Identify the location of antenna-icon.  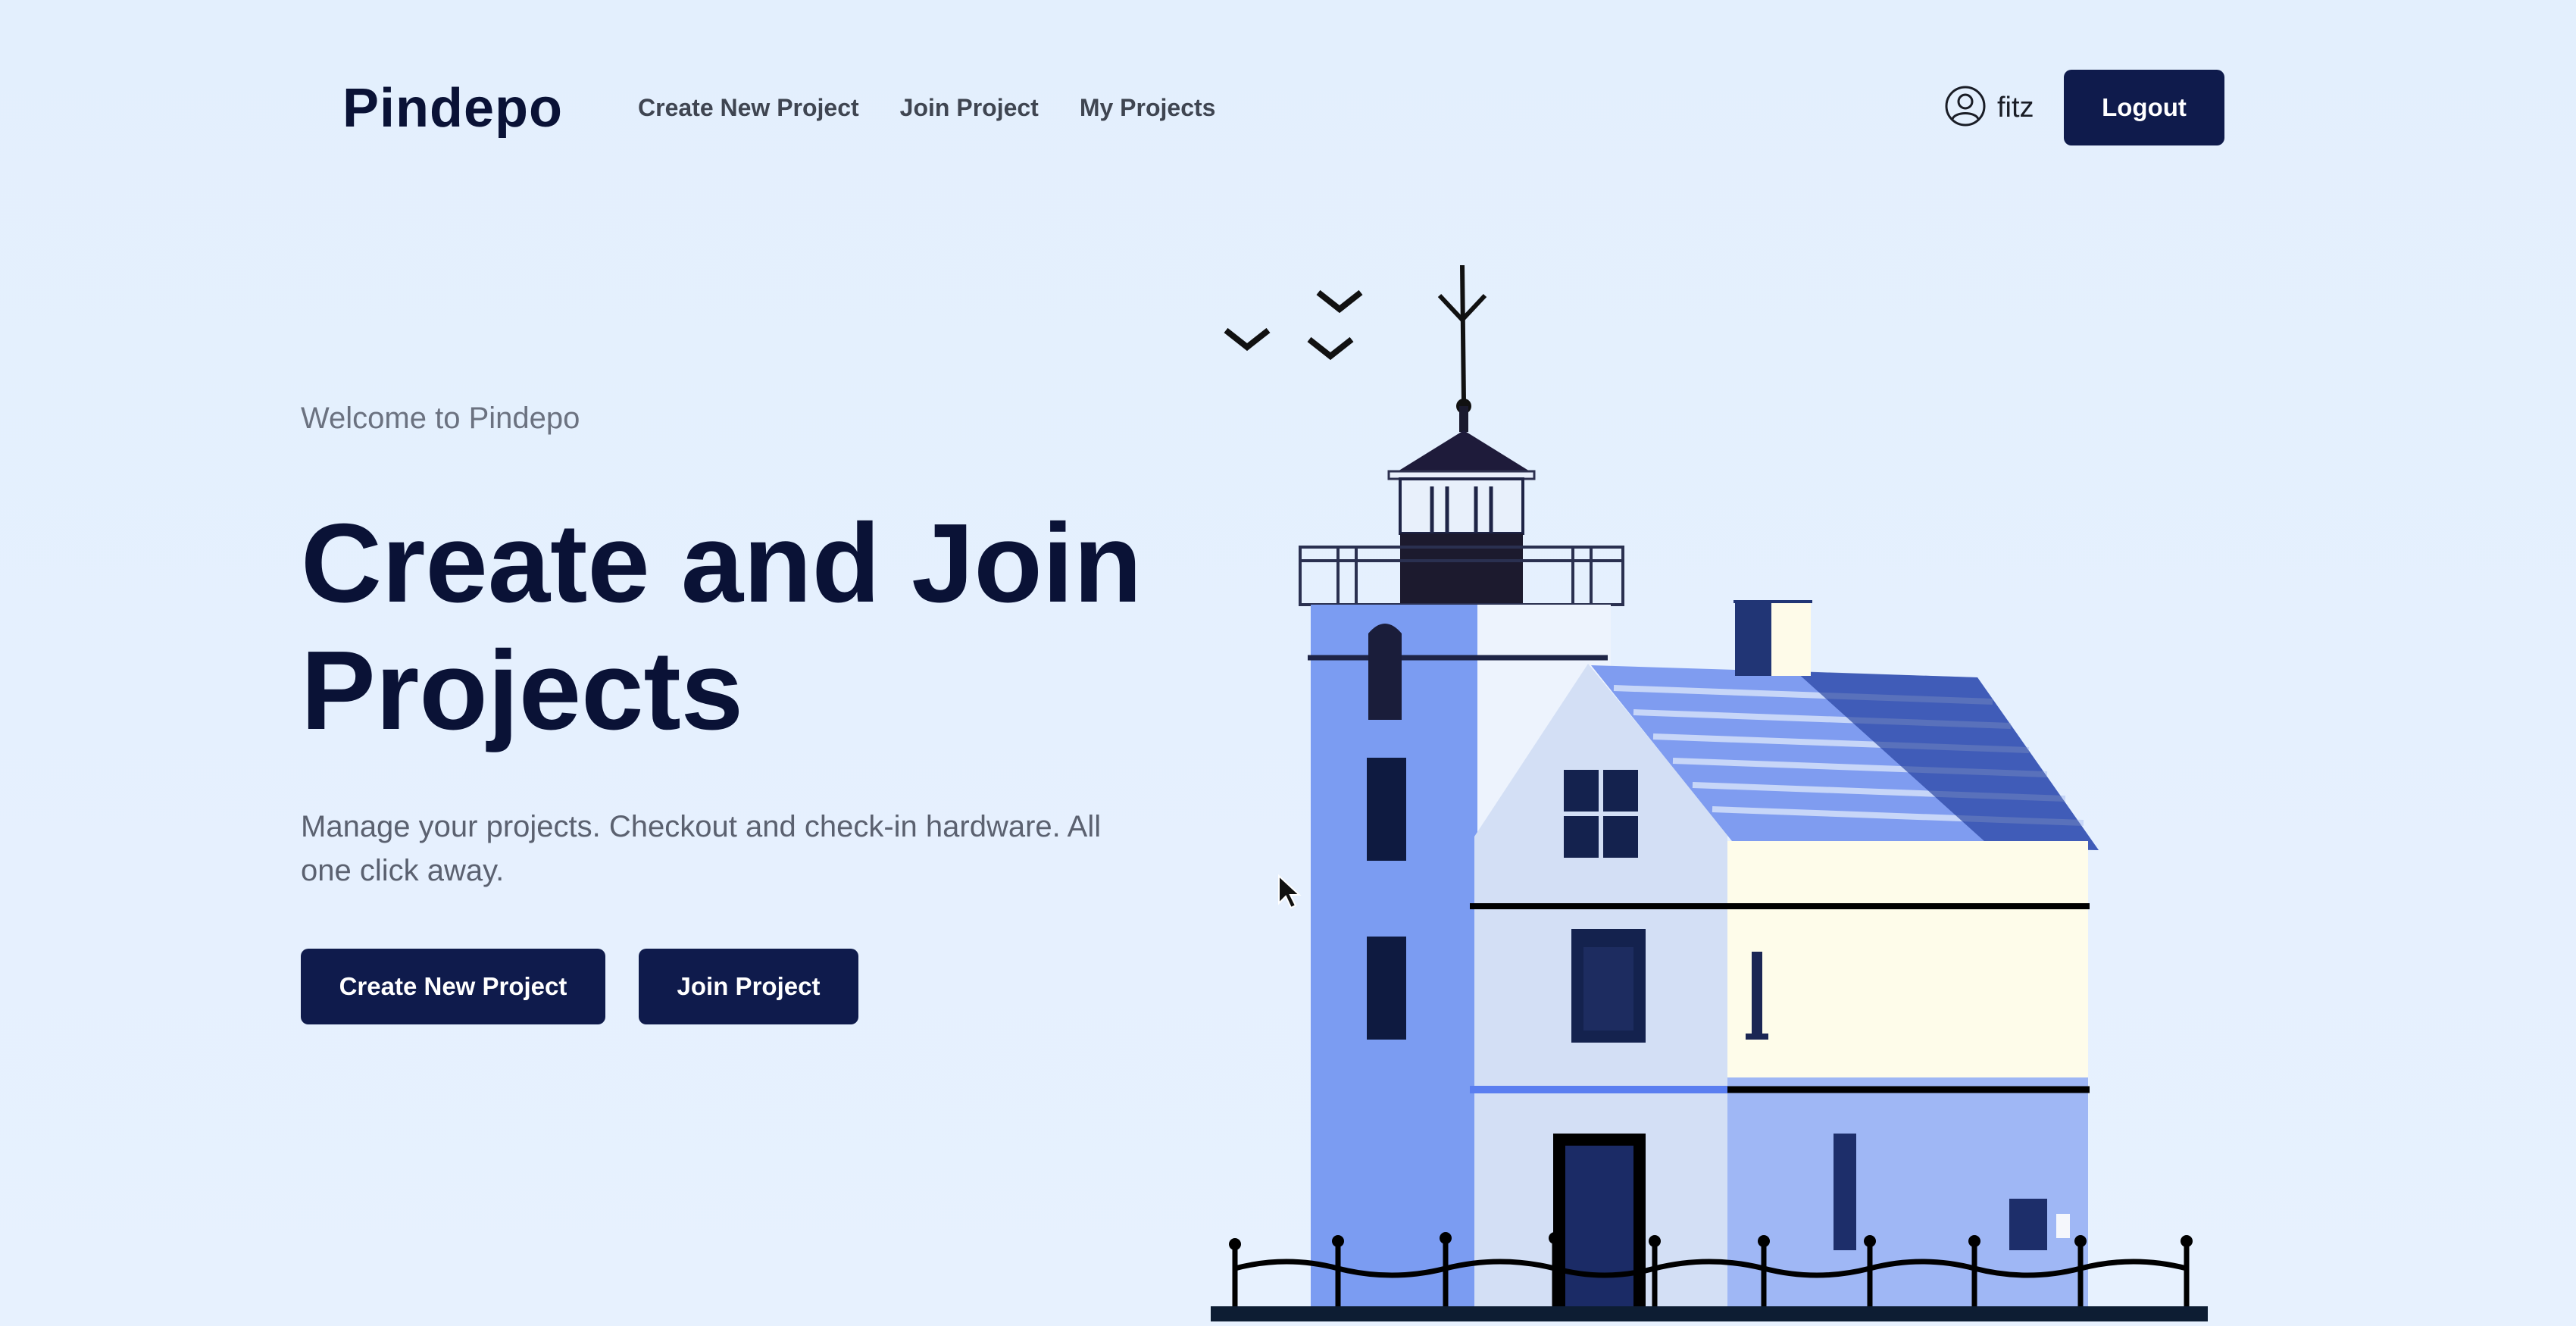
(1462, 333).